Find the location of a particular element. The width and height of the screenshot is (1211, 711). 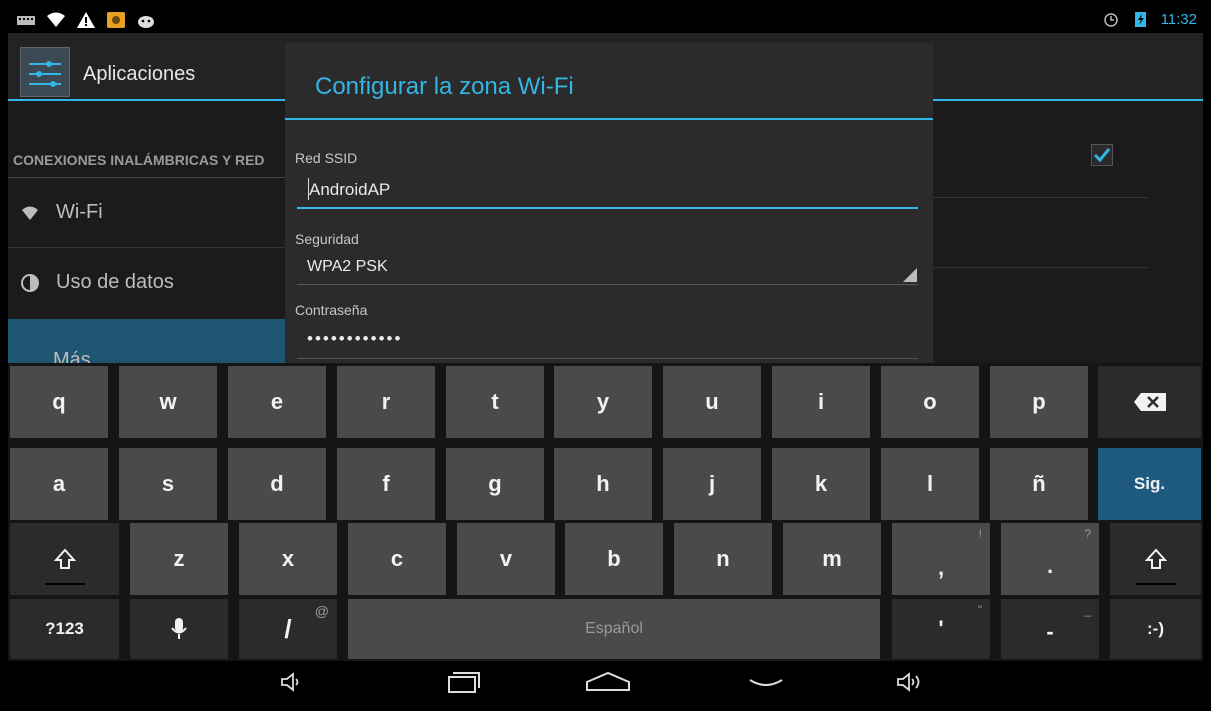

key-d: d is located at coordinates (277, 484).